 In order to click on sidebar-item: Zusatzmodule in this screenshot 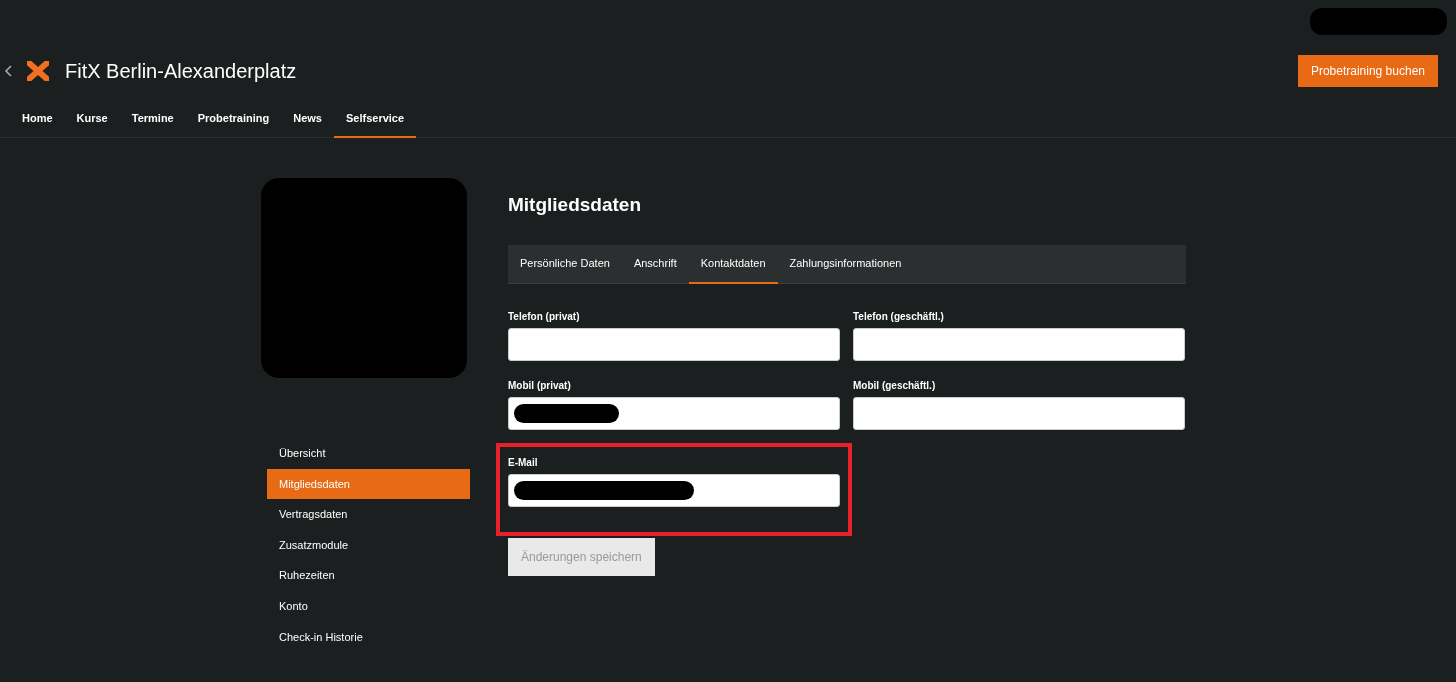, I will do `click(368, 545)`.